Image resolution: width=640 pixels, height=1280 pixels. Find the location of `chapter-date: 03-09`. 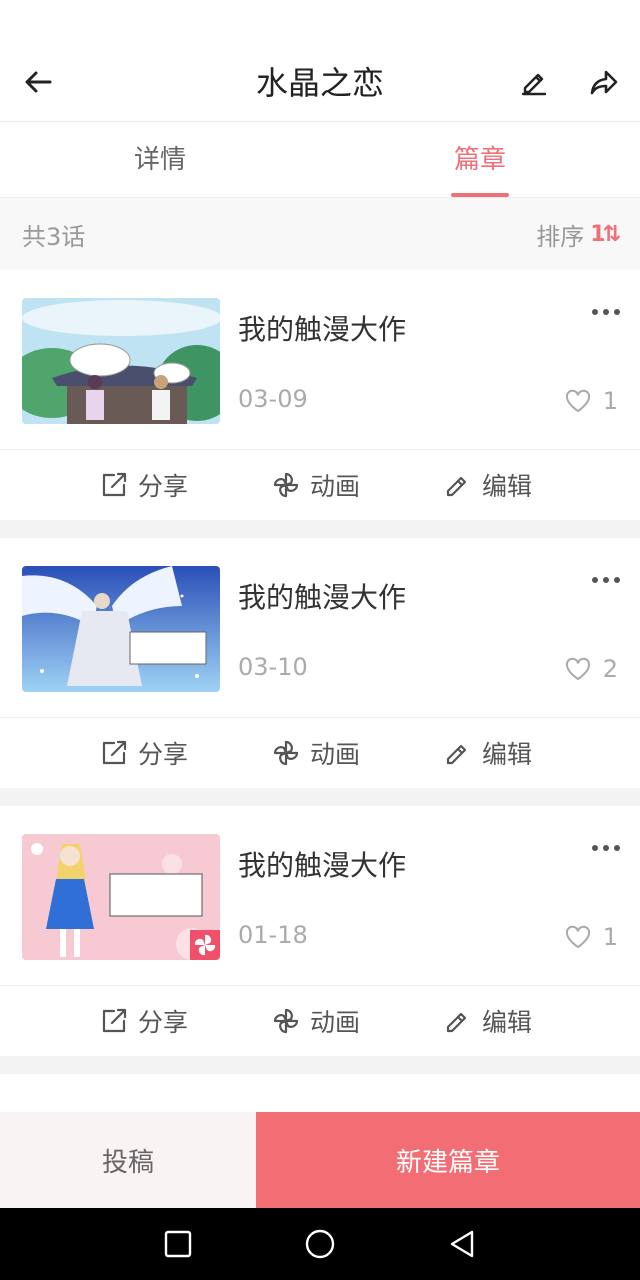

chapter-date: 03-09 is located at coordinates (273, 399).